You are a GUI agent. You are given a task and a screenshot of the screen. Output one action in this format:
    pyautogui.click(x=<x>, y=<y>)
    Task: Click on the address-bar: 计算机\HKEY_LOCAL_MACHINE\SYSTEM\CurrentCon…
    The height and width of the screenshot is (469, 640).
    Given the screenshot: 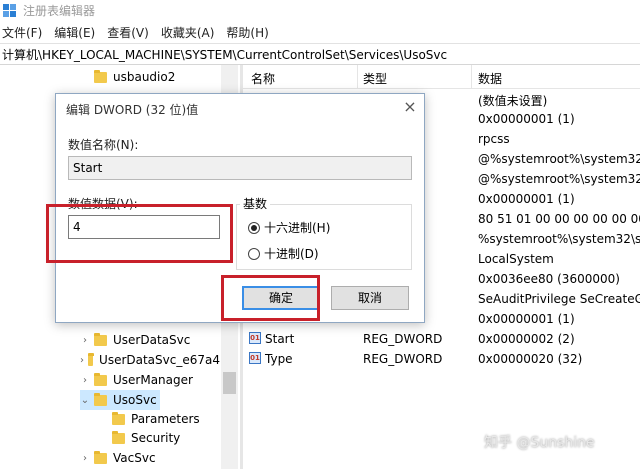 What is the action you would take?
    pyautogui.click(x=320, y=54)
    